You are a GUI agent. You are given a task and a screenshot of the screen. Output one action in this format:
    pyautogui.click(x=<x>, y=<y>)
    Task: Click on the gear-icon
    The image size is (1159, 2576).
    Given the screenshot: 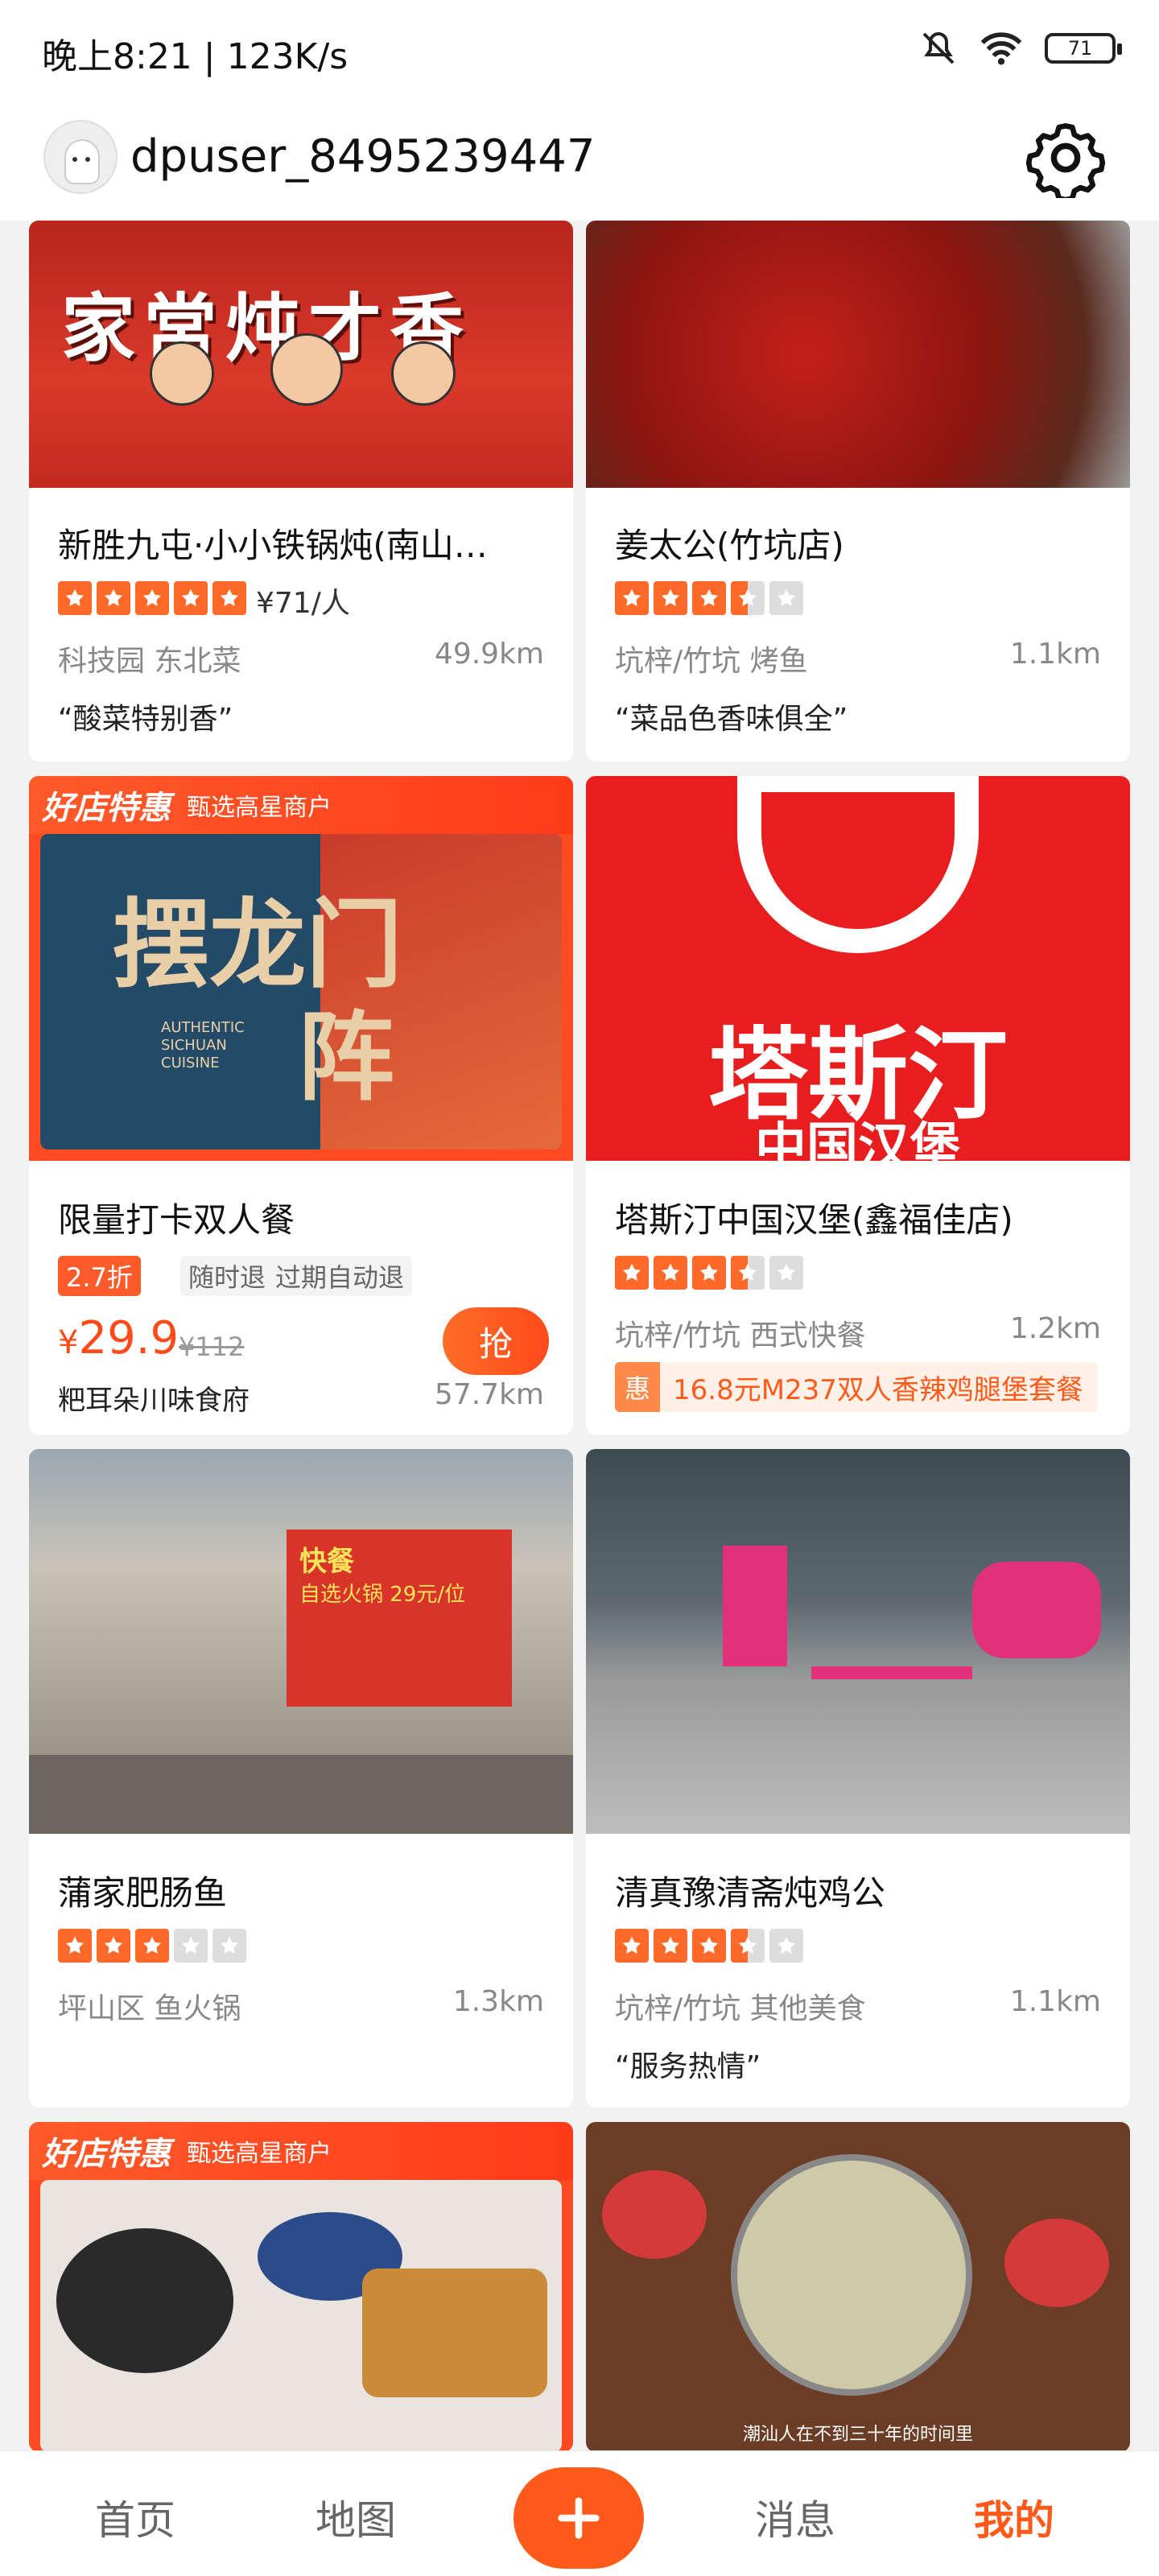 What is the action you would take?
    pyautogui.click(x=1065, y=158)
    